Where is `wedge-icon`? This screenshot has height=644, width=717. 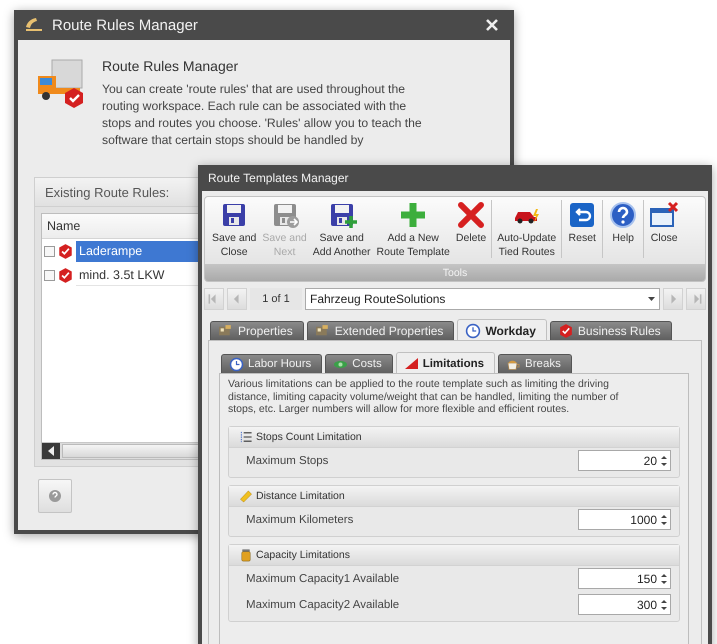 wedge-icon is located at coordinates (411, 363).